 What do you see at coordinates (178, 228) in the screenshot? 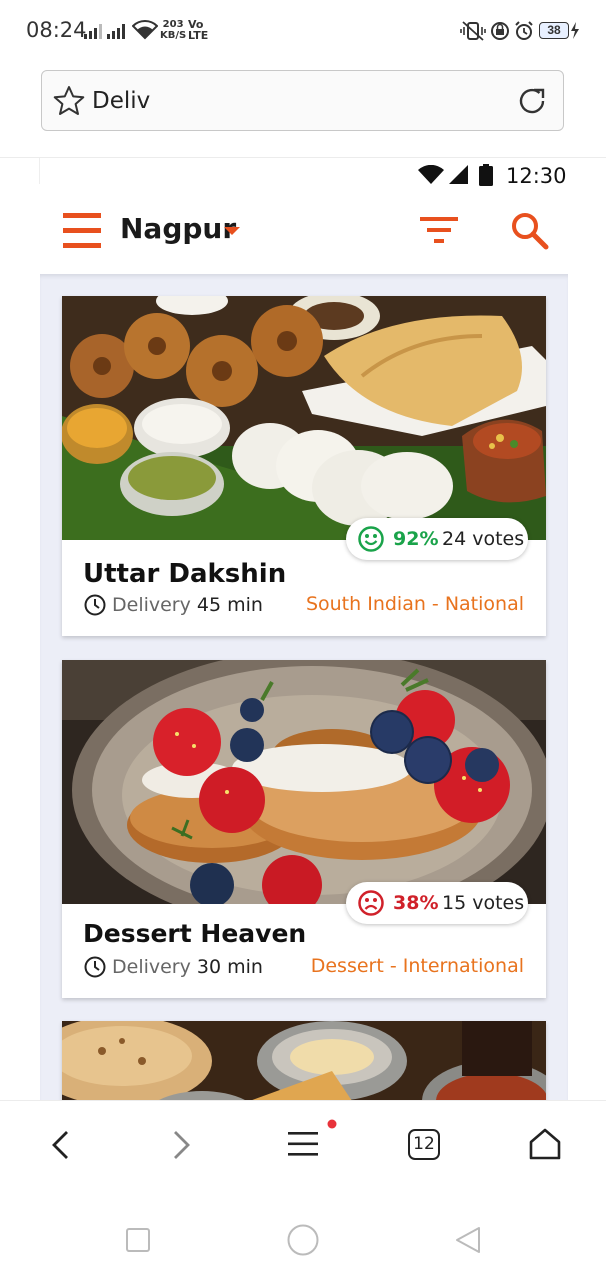
I see `city-selector: Nagpur` at bounding box center [178, 228].